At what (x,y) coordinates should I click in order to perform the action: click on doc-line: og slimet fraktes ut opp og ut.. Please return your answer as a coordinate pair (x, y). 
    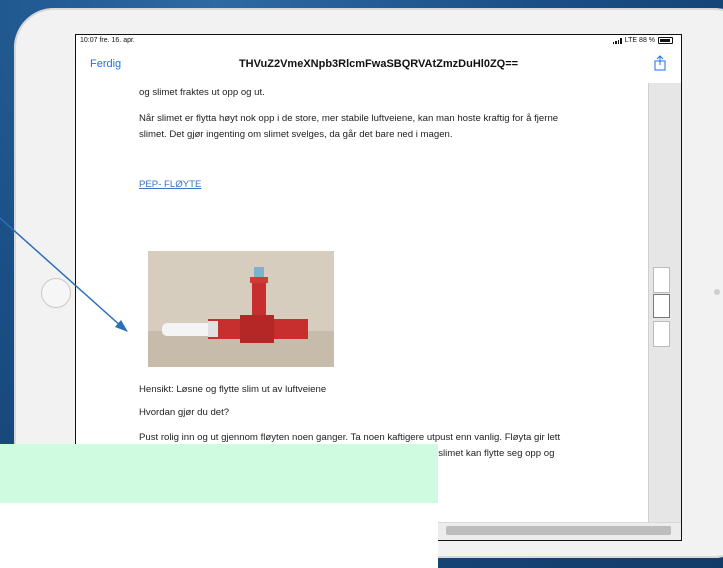
    Looking at the image, I should click on (202, 92).